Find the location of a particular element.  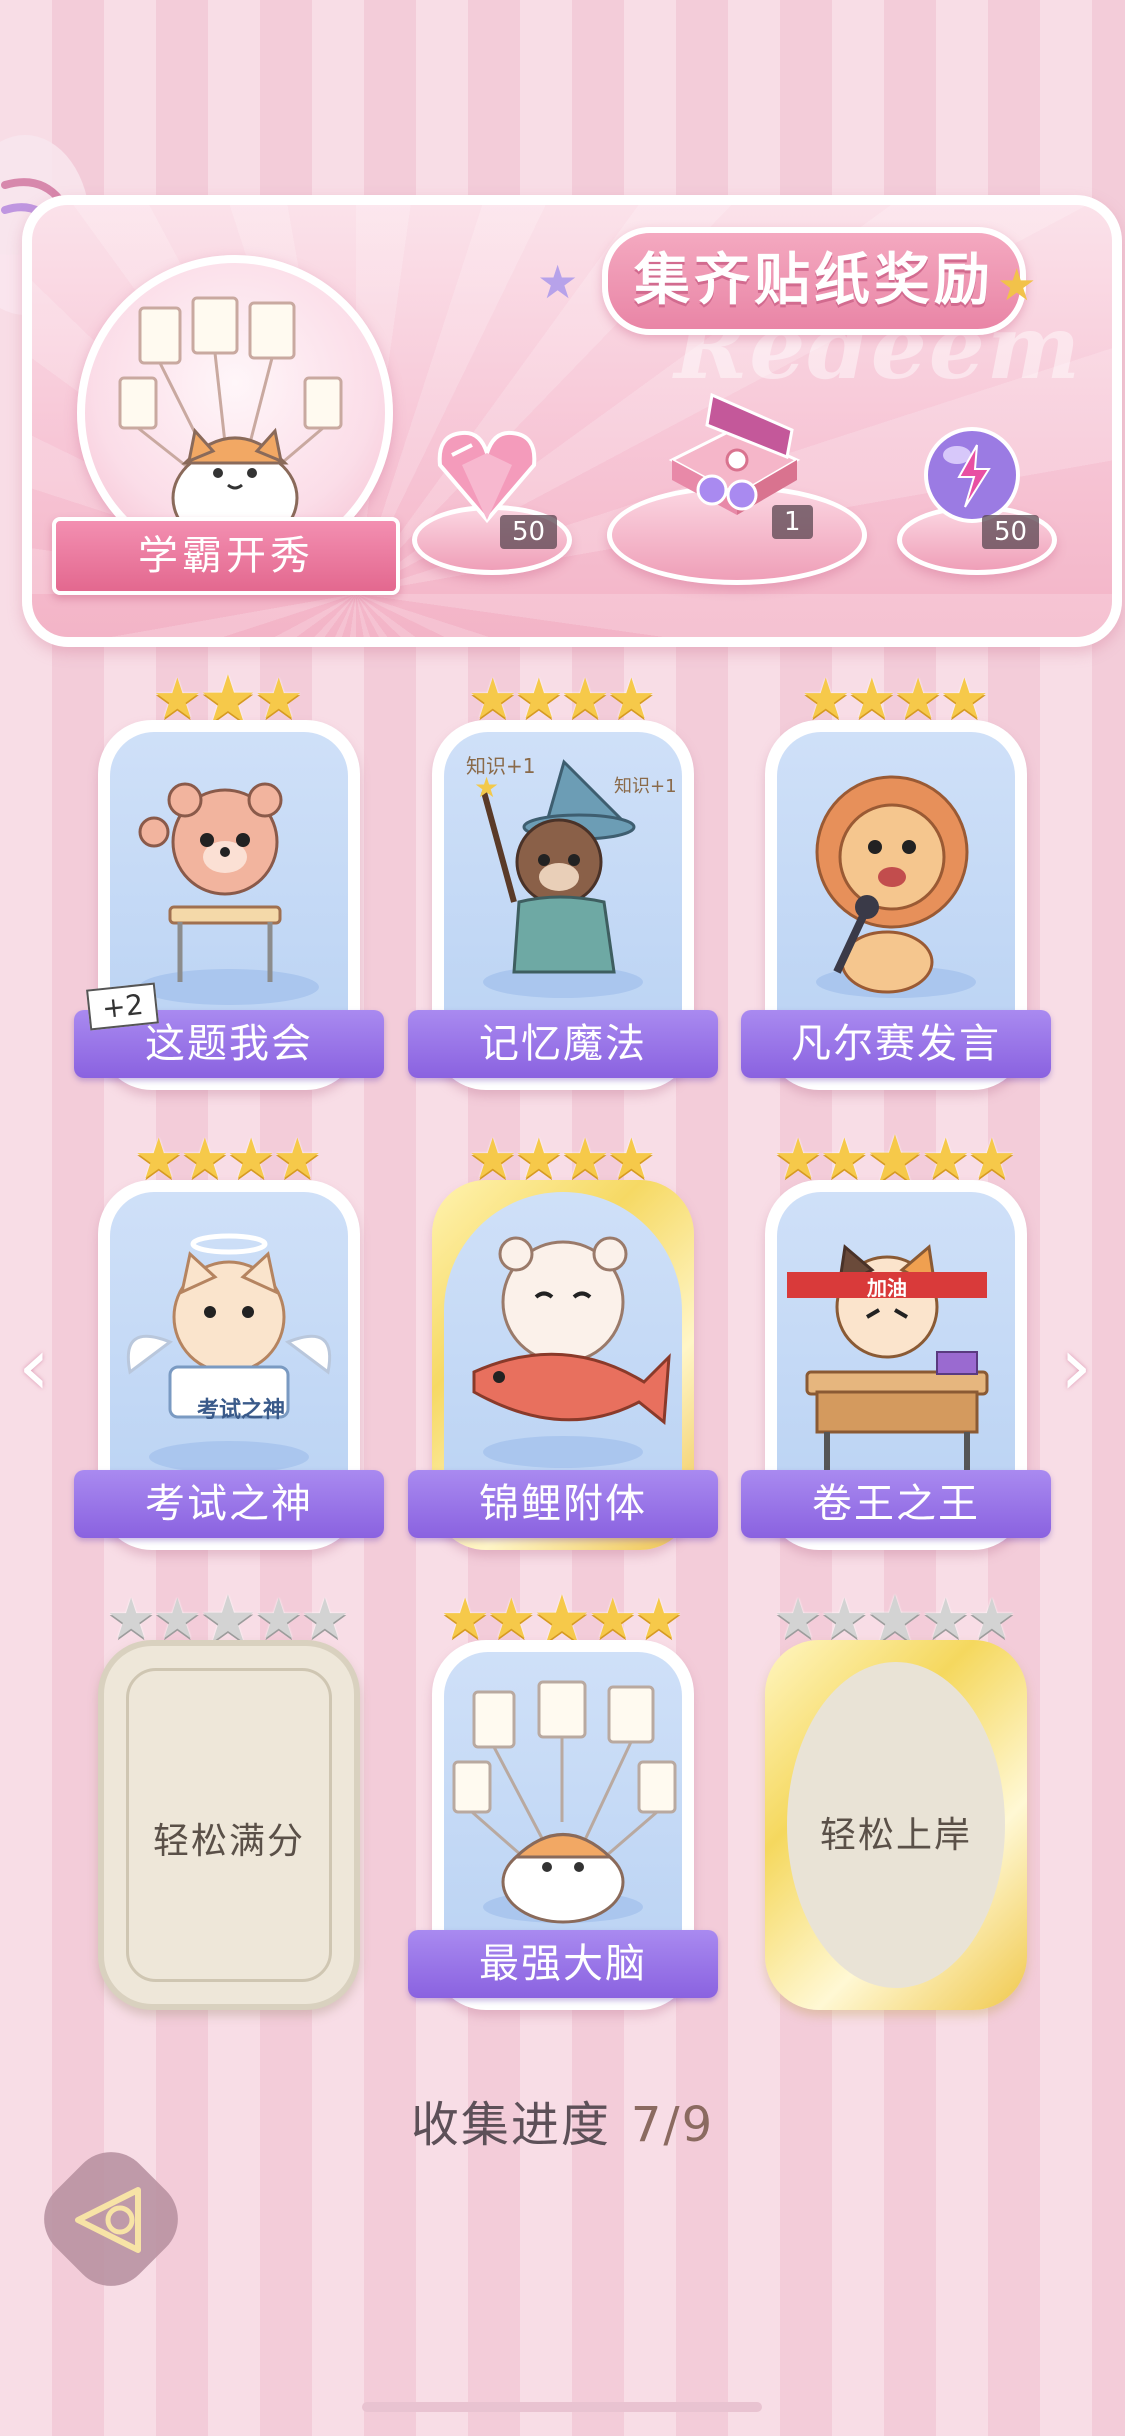

progress-value: 7/9 is located at coordinates (672, 2125).